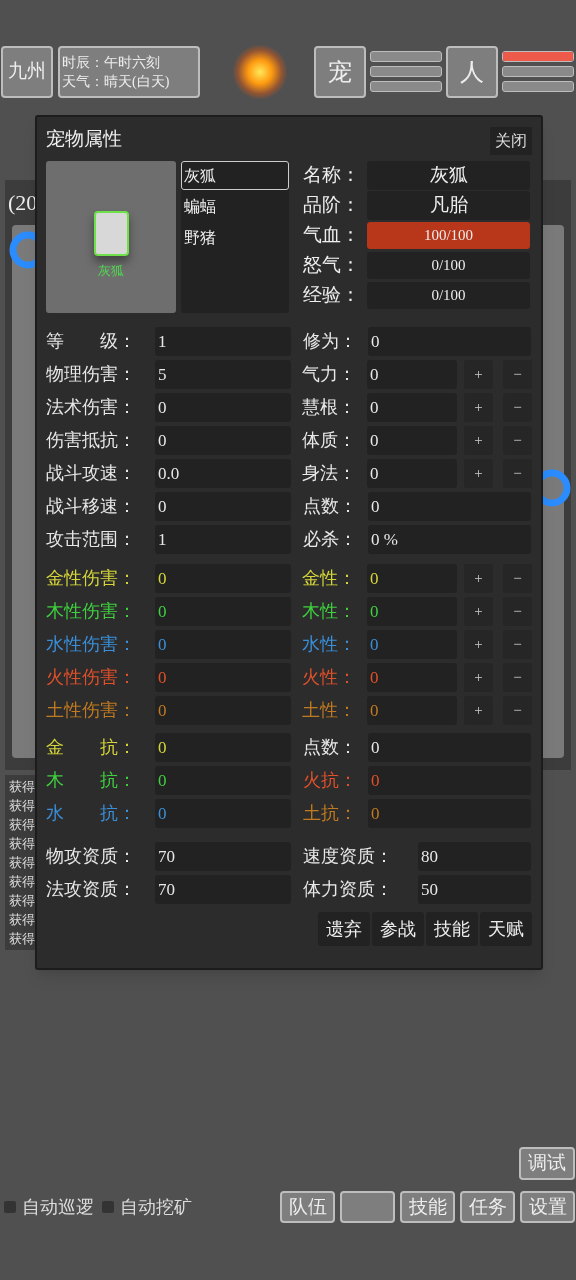 The width and height of the screenshot is (576, 1280). Describe the element at coordinates (506, 929) in the screenshot. I see `action-button: 天赋` at that location.